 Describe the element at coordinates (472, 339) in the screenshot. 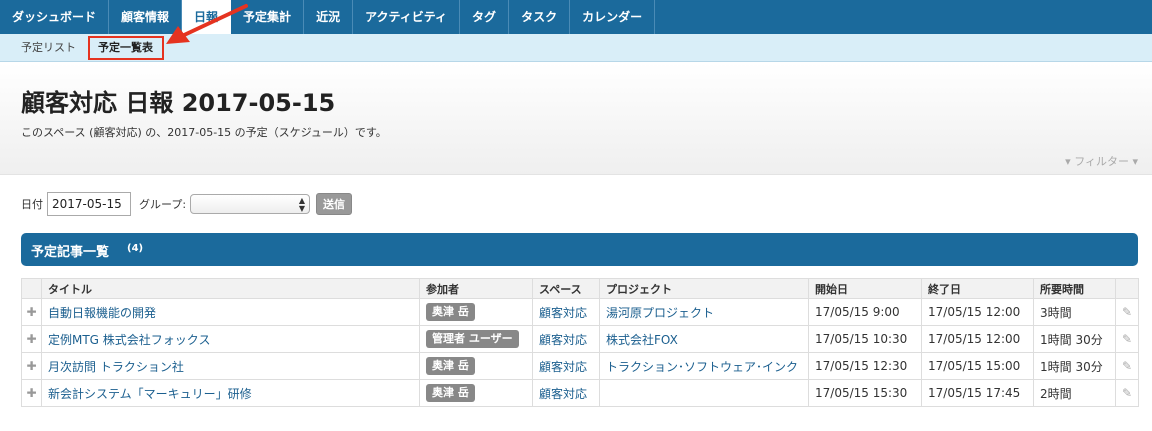

I see `participant-badge: 管理者 ユーザー` at that location.